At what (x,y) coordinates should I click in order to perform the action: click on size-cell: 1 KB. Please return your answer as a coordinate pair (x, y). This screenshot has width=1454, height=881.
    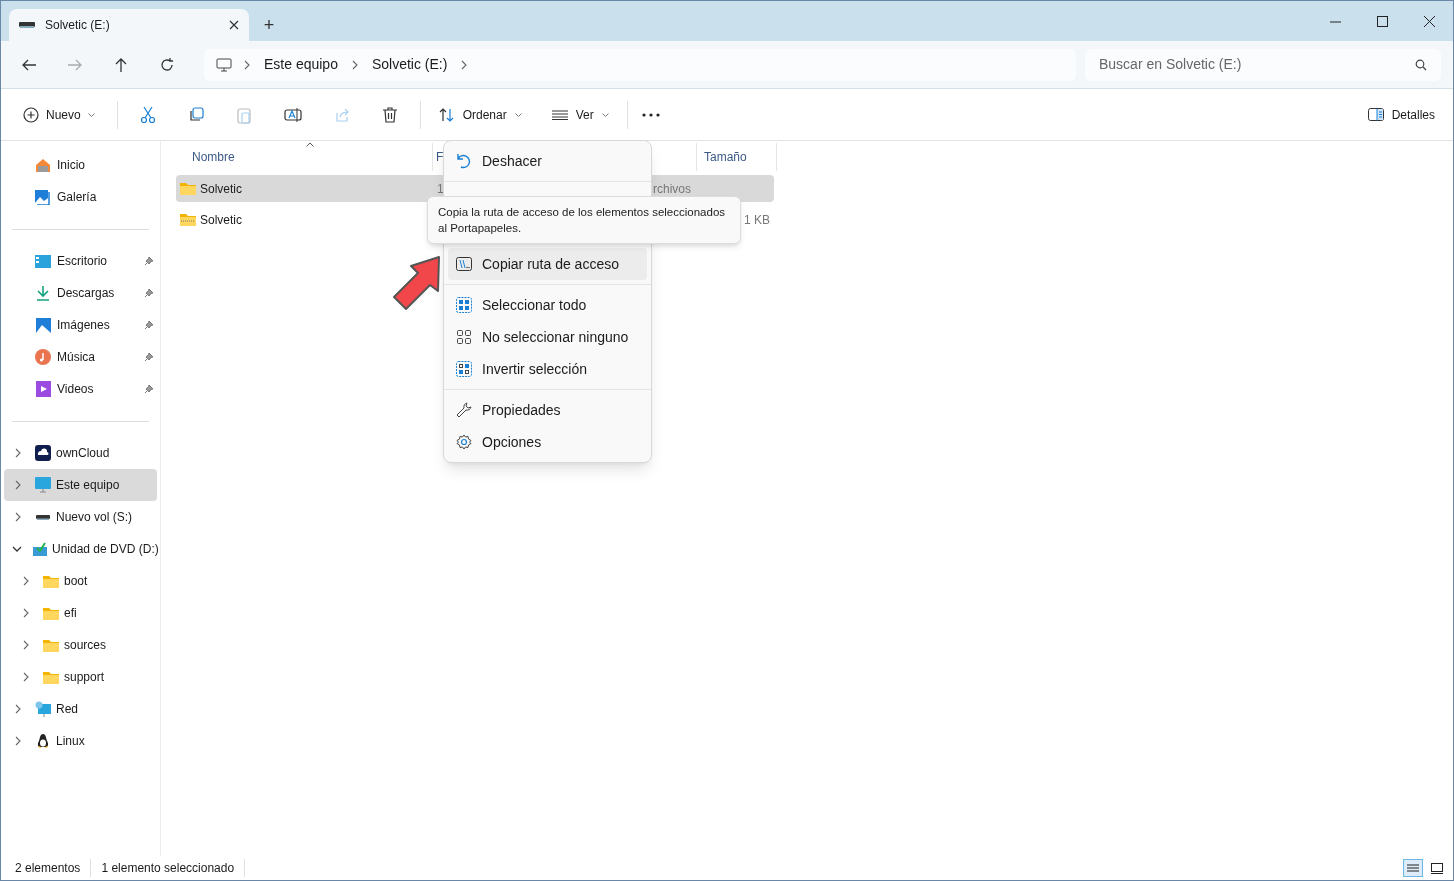
    Looking at the image, I should click on (757, 219).